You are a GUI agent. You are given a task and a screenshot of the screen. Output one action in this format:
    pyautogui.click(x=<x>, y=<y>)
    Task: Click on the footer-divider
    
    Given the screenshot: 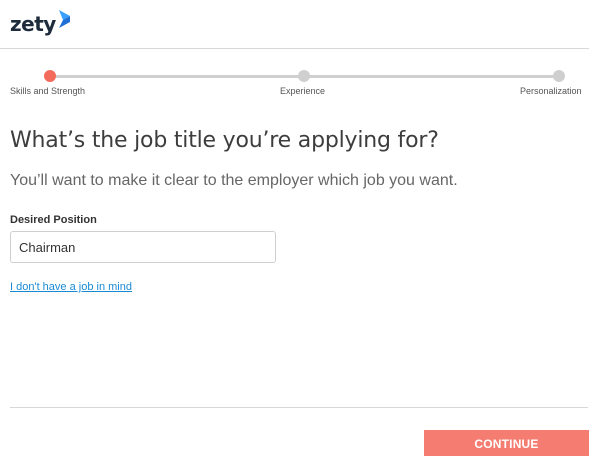 What is the action you would take?
    pyautogui.click(x=299, y=407)
    